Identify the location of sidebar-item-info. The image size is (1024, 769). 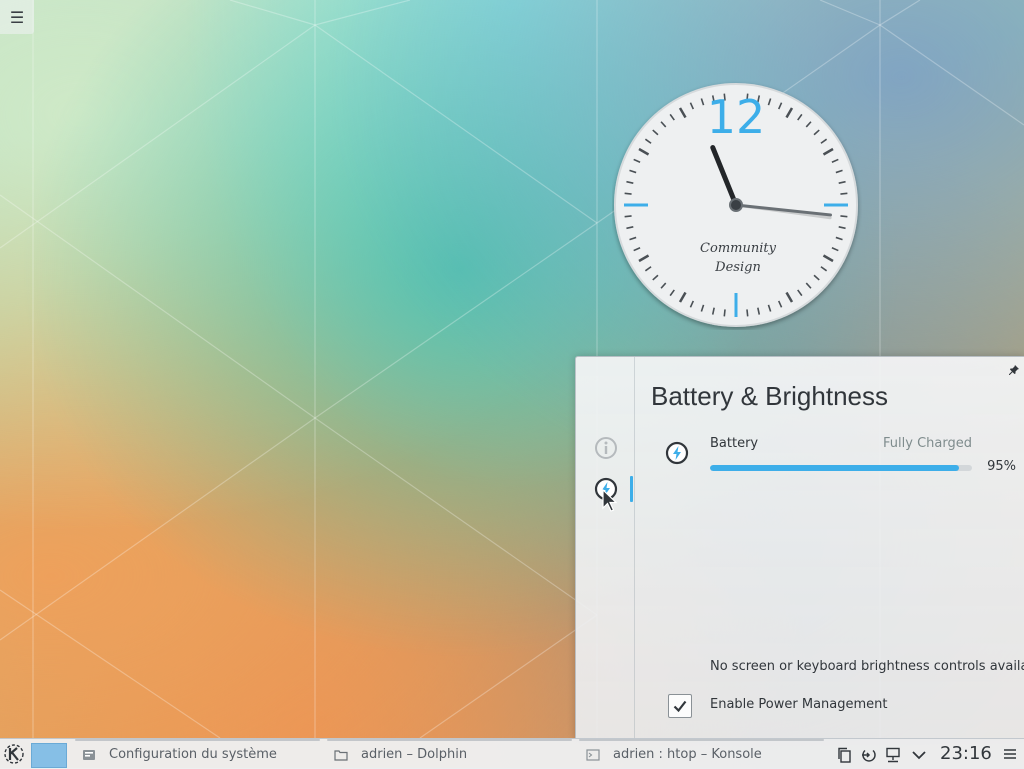
(606, 448).